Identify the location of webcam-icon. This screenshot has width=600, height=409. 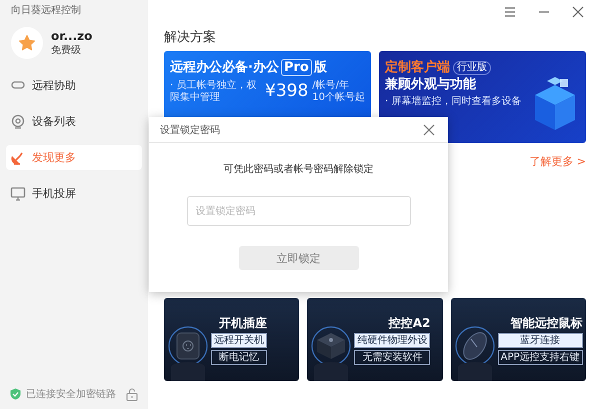
(18, 122).